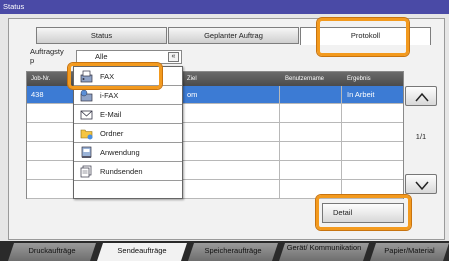 The width and height of the screenshot is (449, 261). I want to click on broadcast-icon, so click(86, 171).